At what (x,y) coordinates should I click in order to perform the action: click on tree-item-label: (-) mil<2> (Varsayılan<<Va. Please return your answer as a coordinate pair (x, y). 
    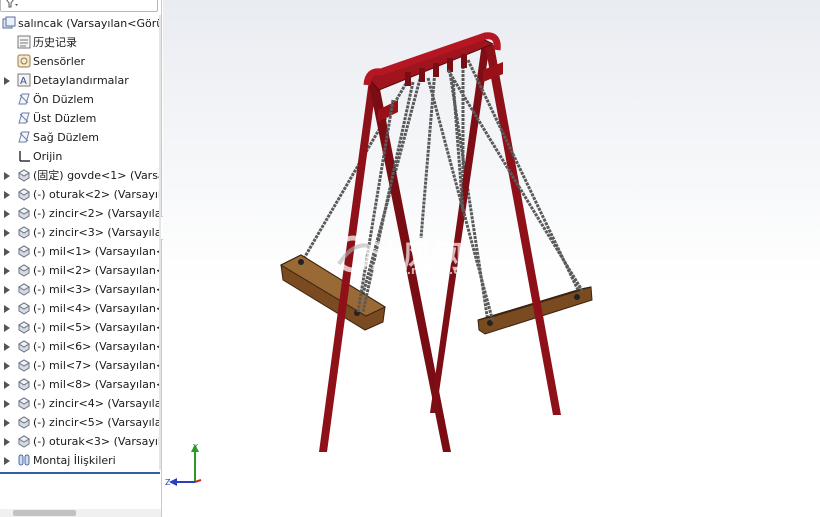
    Looking at the image, I should click on (97, 270).